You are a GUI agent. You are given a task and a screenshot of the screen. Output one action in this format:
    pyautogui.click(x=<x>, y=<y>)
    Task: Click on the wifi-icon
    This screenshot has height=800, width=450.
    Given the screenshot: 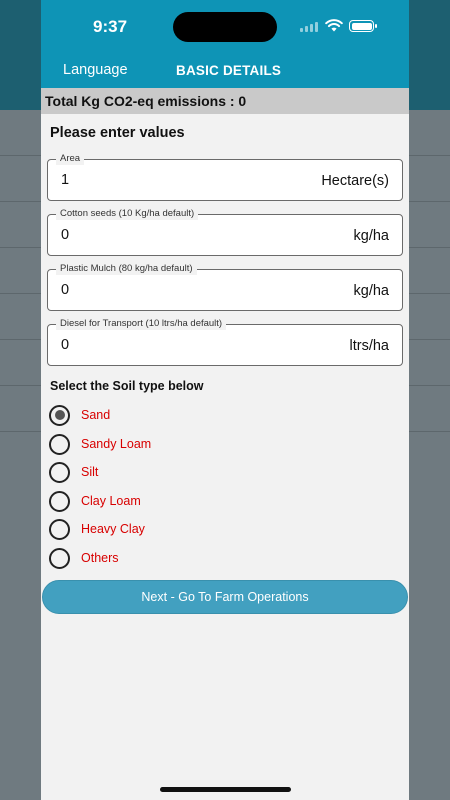 What is the action you would take?
    pyautogui.click(x=334, y=25)
    